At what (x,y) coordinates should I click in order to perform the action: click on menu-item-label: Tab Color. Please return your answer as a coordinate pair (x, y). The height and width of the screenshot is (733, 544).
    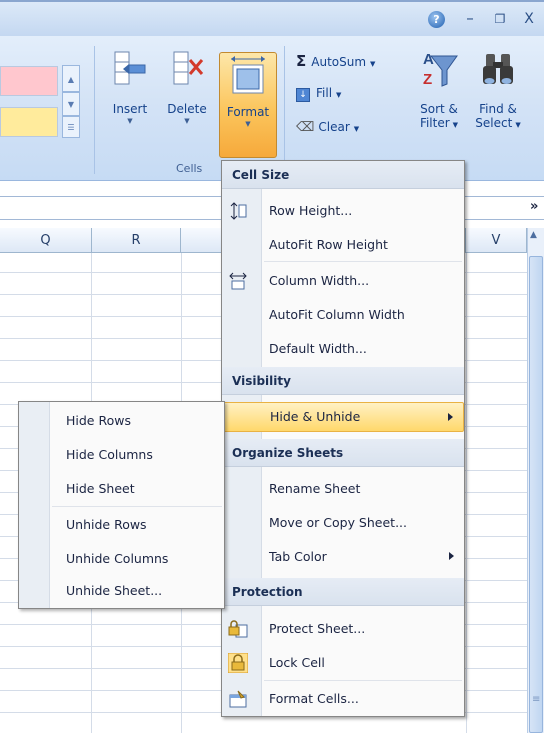
    Looking at the image, I should click on (298, 556).